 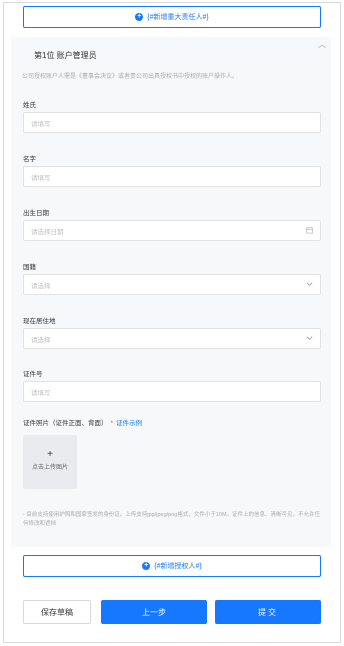 What do you see at coordinates (172, 338) in the screenshot?
I see `residence-select: 请选择` at bounding box center [172, 338].